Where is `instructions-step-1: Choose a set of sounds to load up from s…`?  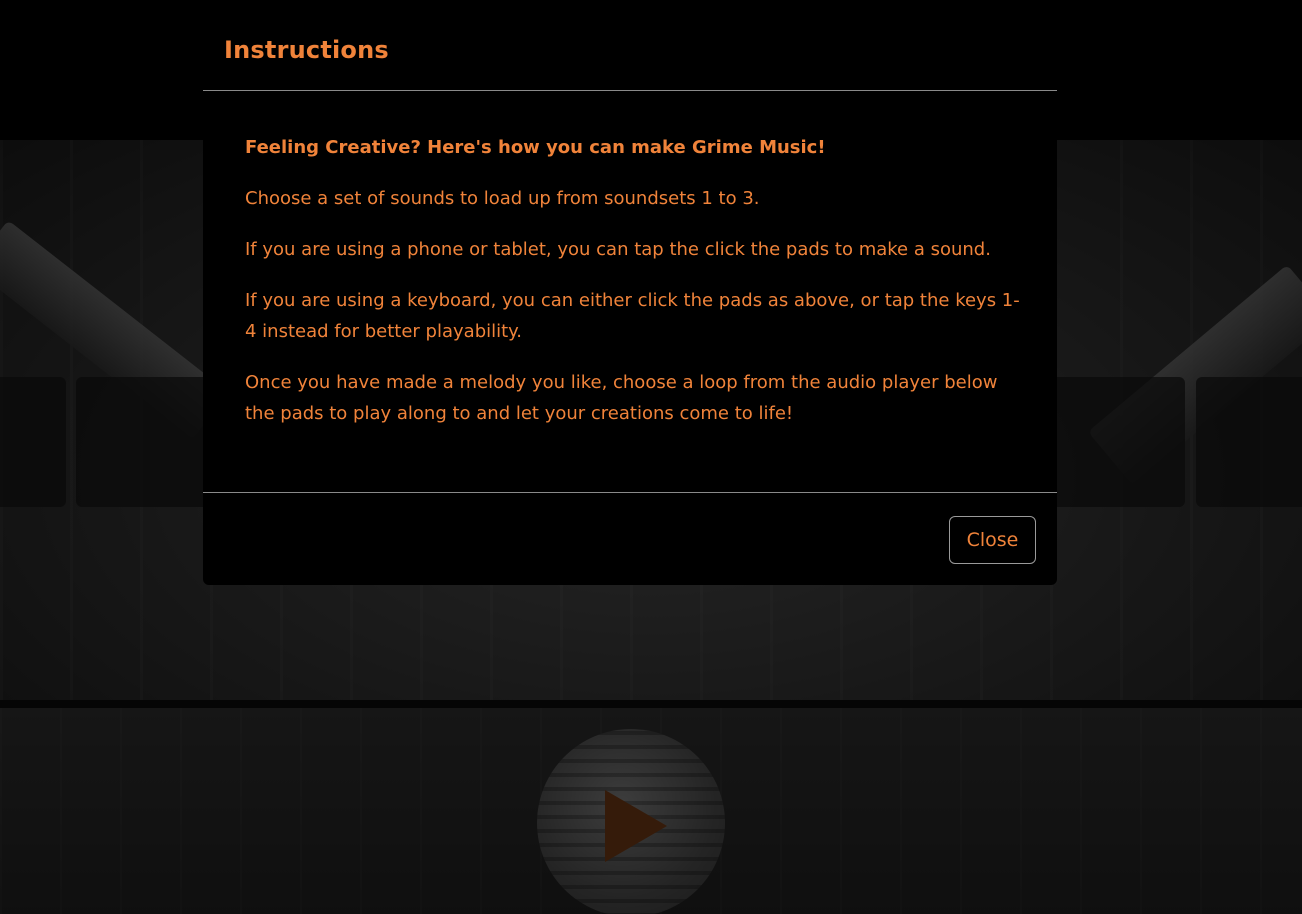 instructions-step-1: Choose a set of sounds to load up from s… is located at coordinates (502, 198).